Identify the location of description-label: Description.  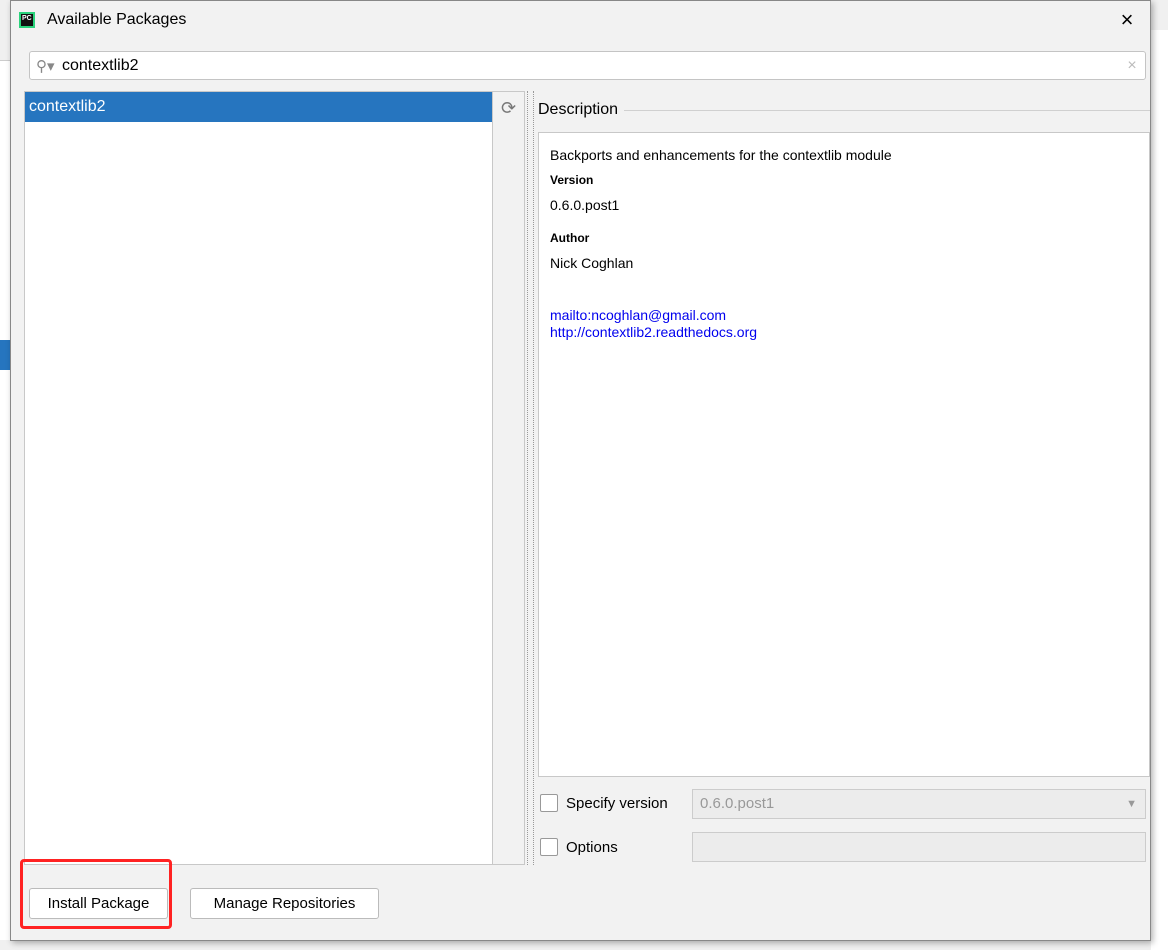
(581, 110).